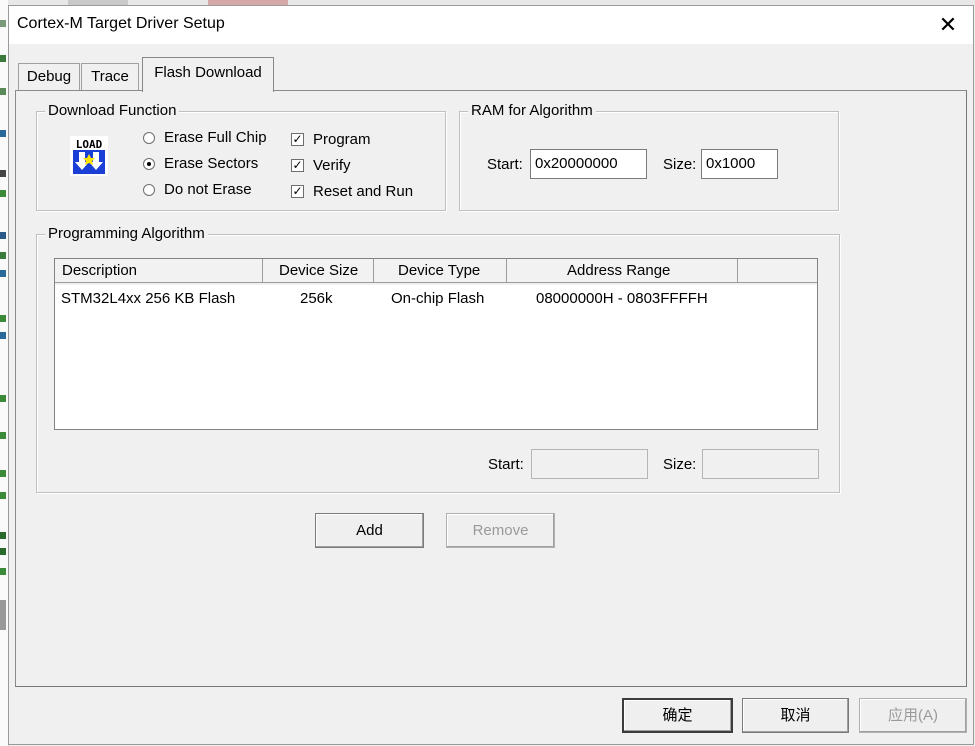  I want to click on row-device-size: 256k, so click(316, 298).